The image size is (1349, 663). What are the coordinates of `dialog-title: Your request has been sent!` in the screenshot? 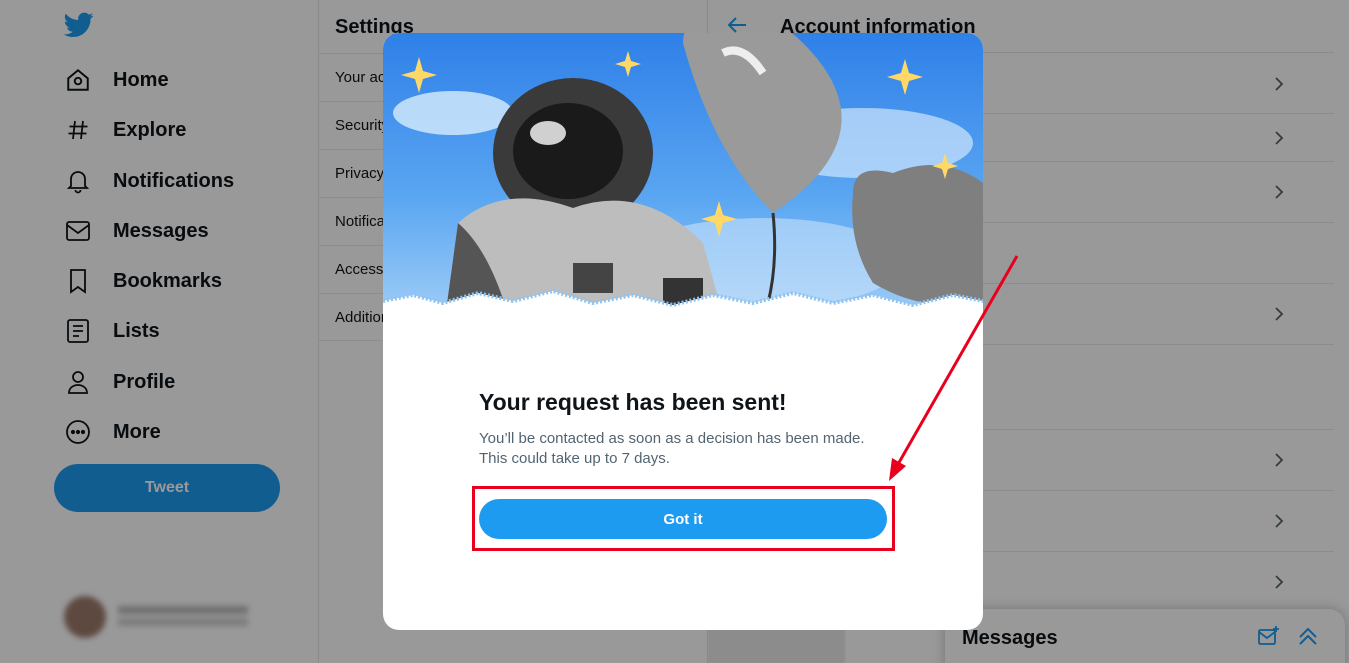 It's located at (633, 402).